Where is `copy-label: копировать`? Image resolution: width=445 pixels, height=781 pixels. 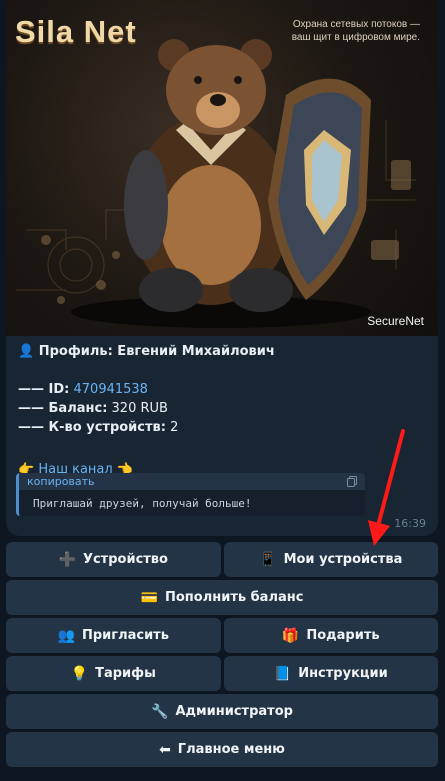
copy-label: копировать is located at coordinates (61, 481).